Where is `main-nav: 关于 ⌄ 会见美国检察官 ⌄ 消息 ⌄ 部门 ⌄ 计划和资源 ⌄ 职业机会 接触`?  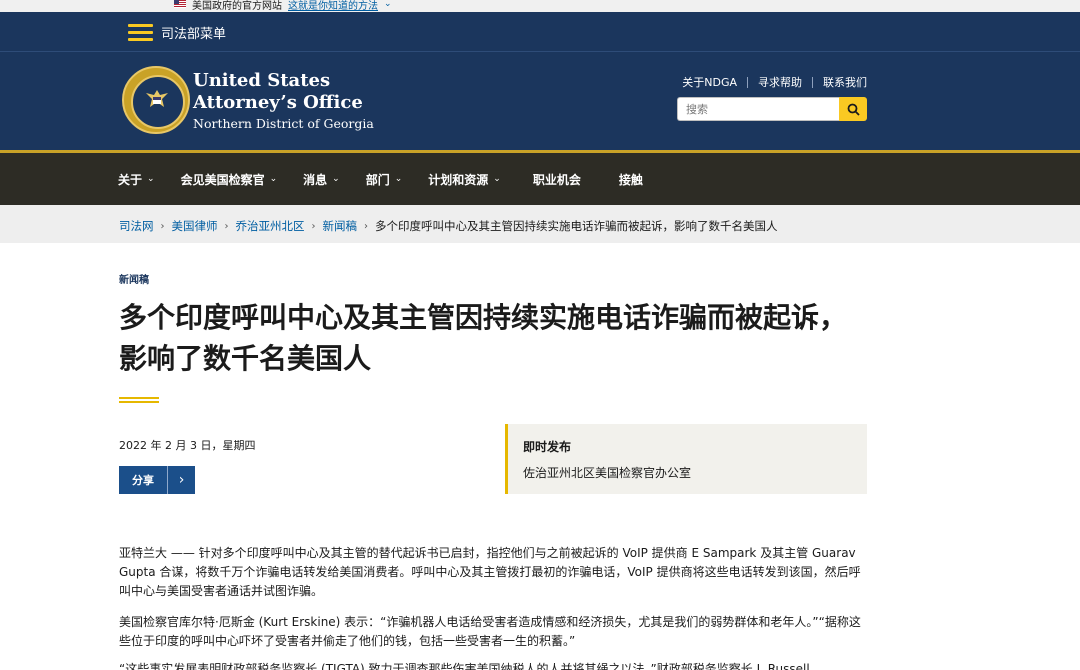
main-nav: 关于 ⌄ 会见美国检察官 ⌄ 消息 ⌄ 部门 ⌄ 计划和资源 ⌄ 职业机会 接触 is located at coordinates (540, 177).